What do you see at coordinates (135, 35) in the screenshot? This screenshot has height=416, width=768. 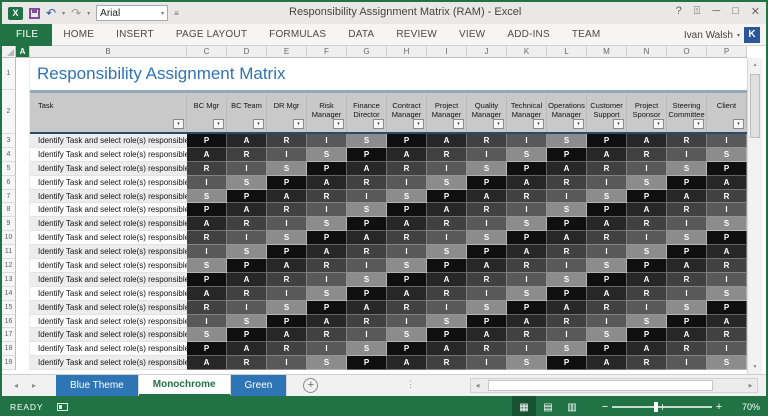 I see `ribbon-tab-insert: INSERT` at bounding box center [135, 35].